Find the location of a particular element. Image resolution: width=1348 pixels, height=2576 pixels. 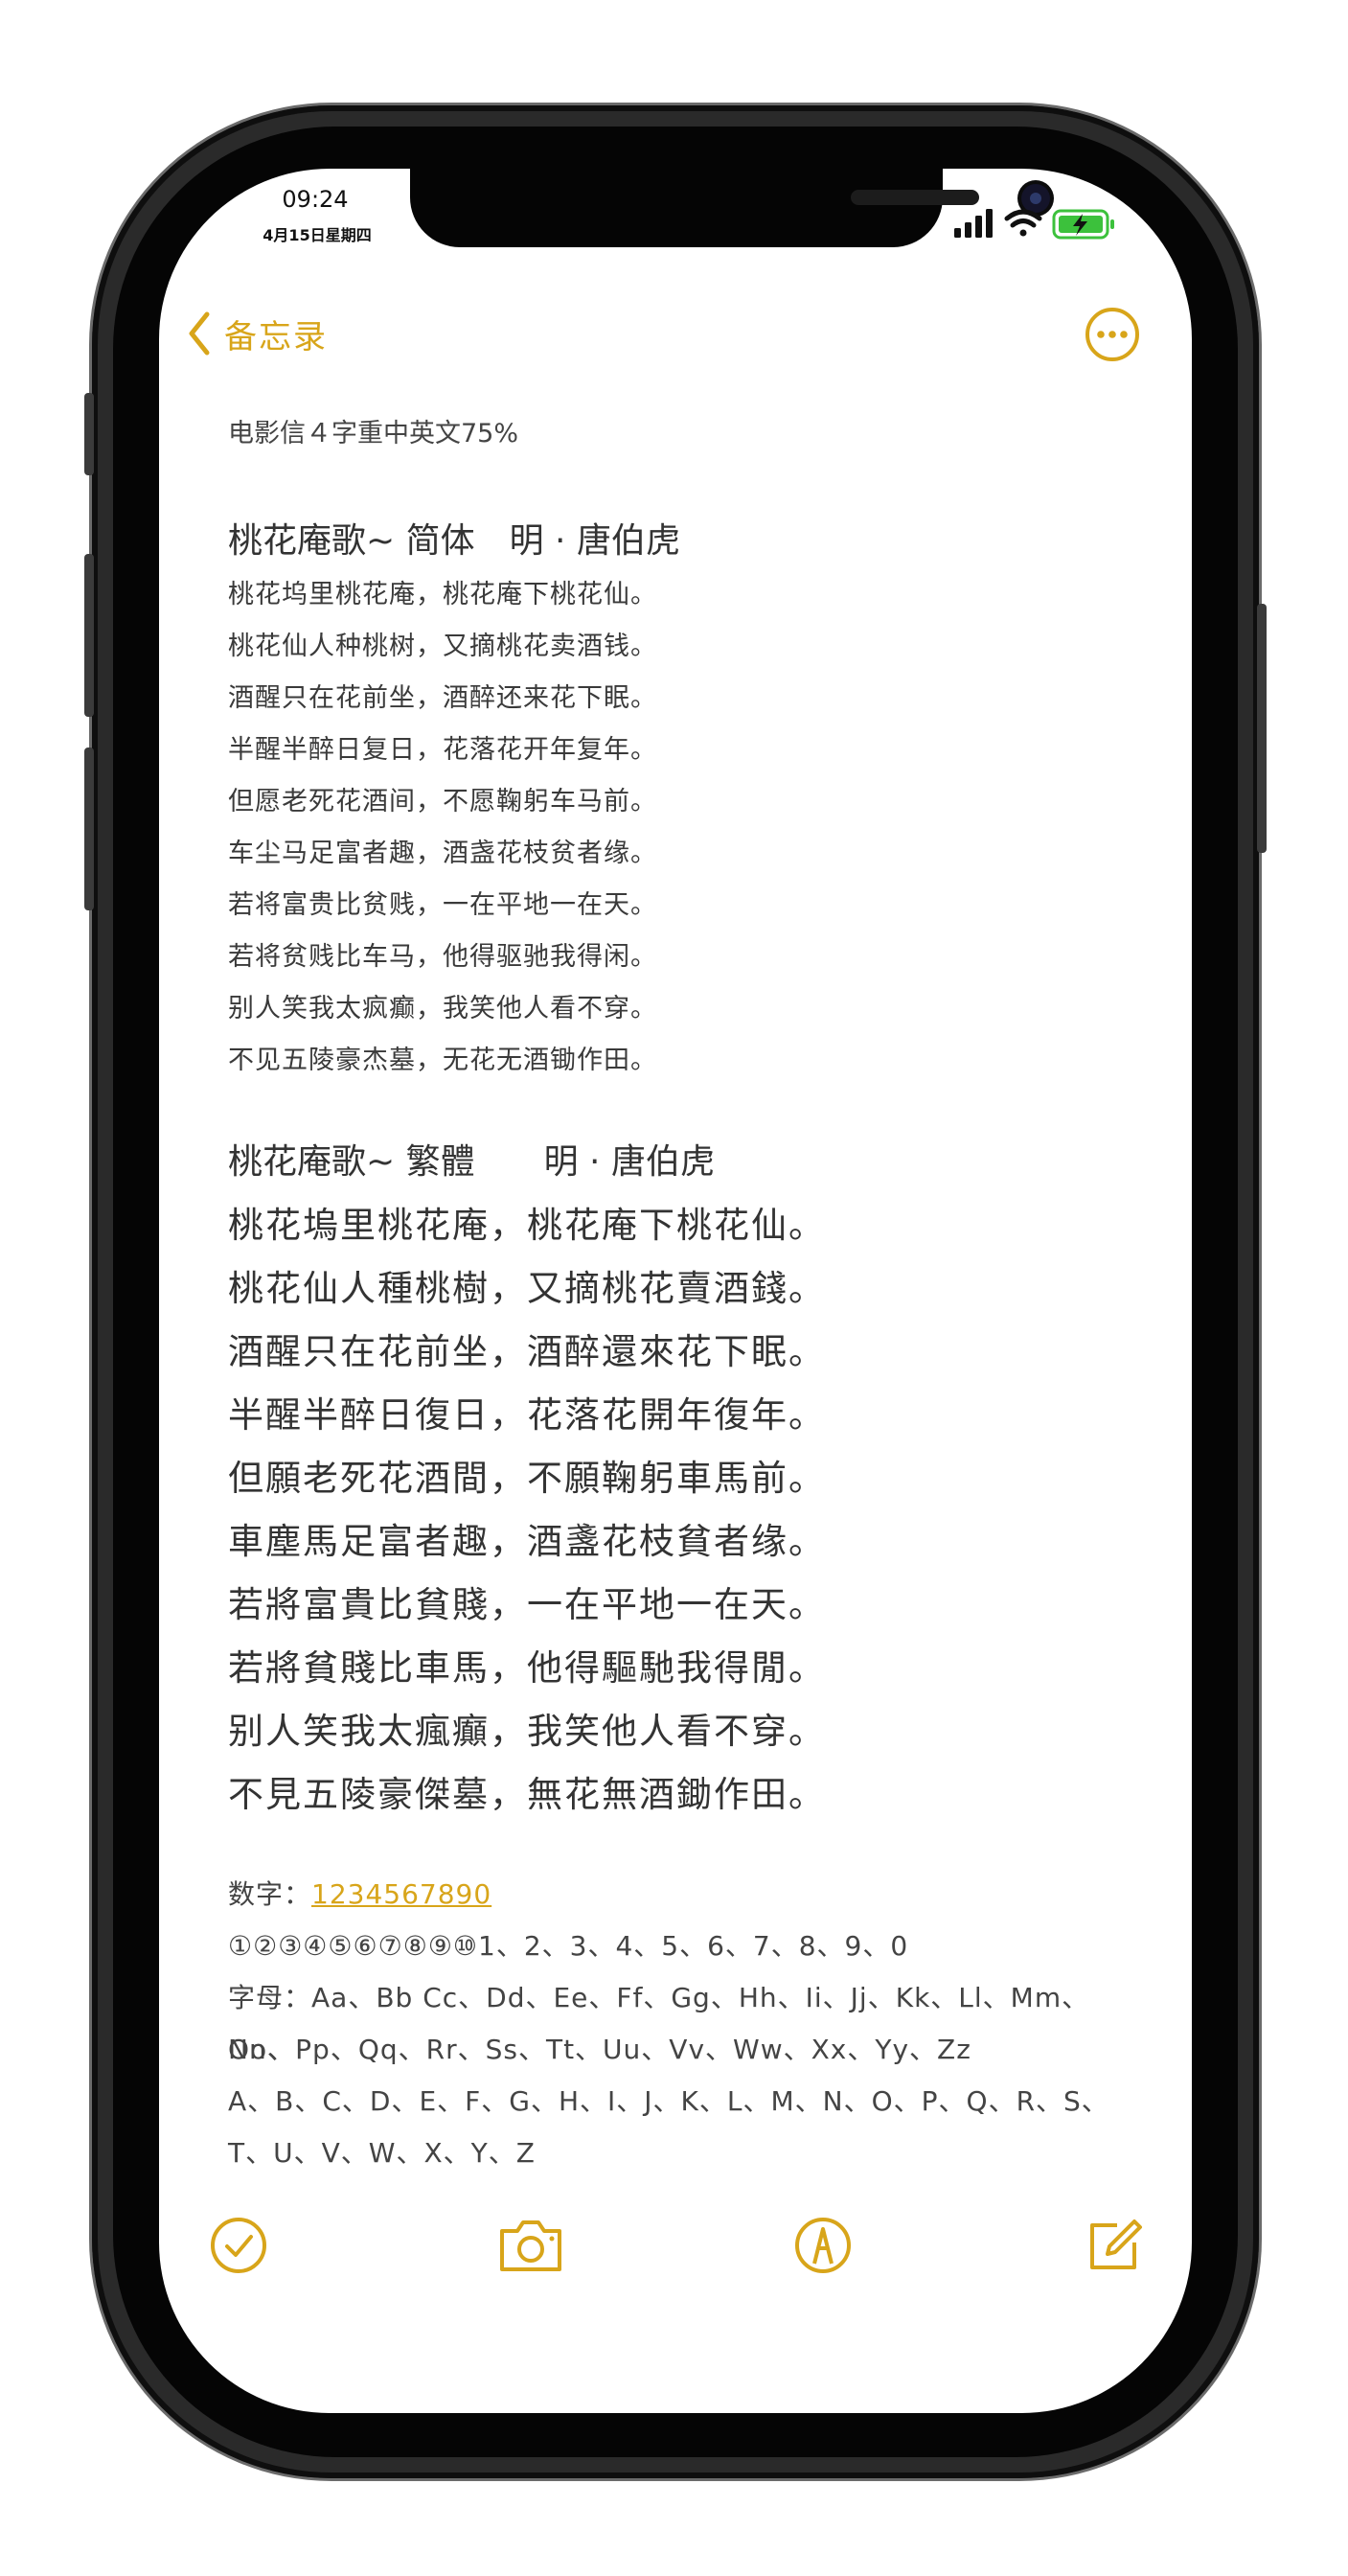

battery-charging-icon is located at coordinates (1083, 224).